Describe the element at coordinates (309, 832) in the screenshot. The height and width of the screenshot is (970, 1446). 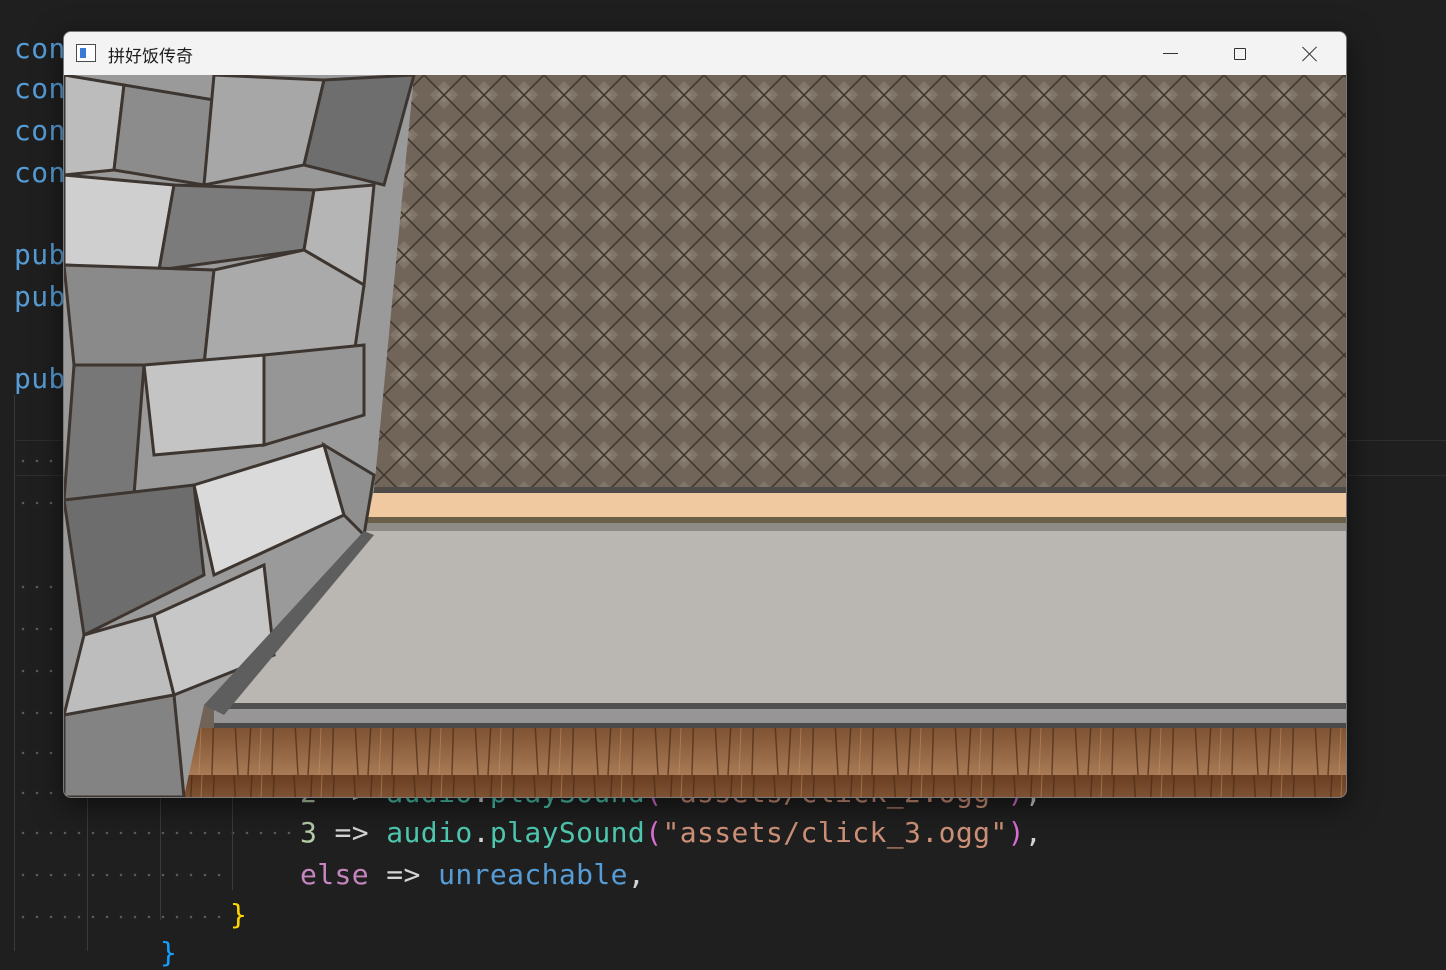
I see `code-token: 3` at that location.